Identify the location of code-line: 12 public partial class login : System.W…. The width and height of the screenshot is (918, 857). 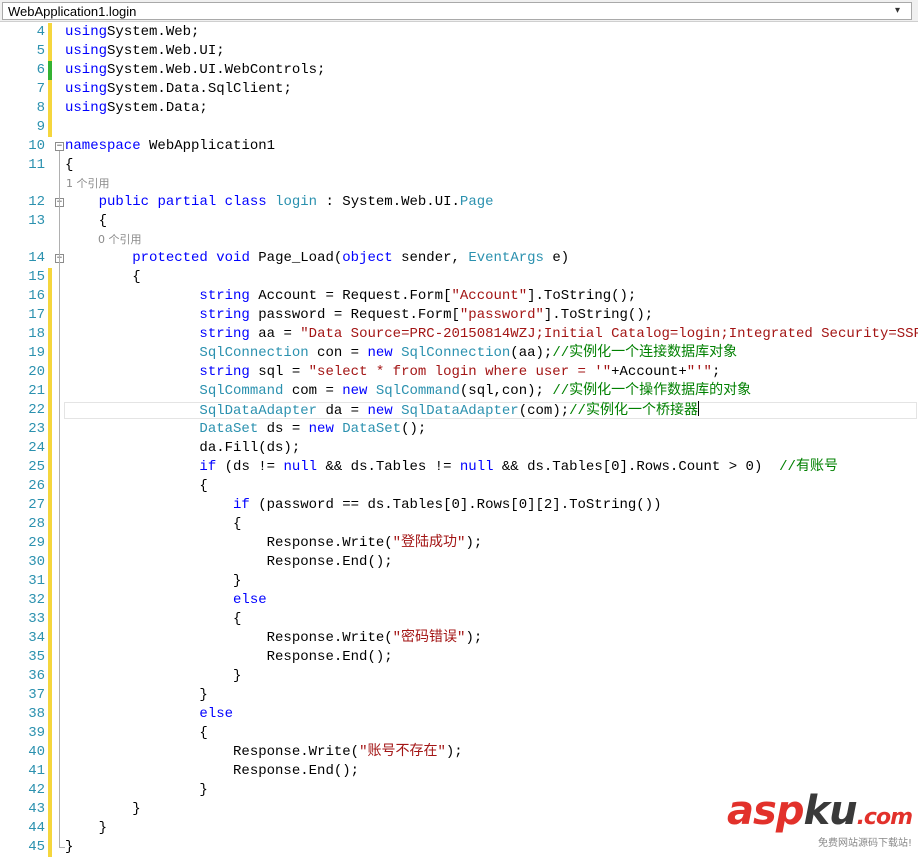
(459, 202).